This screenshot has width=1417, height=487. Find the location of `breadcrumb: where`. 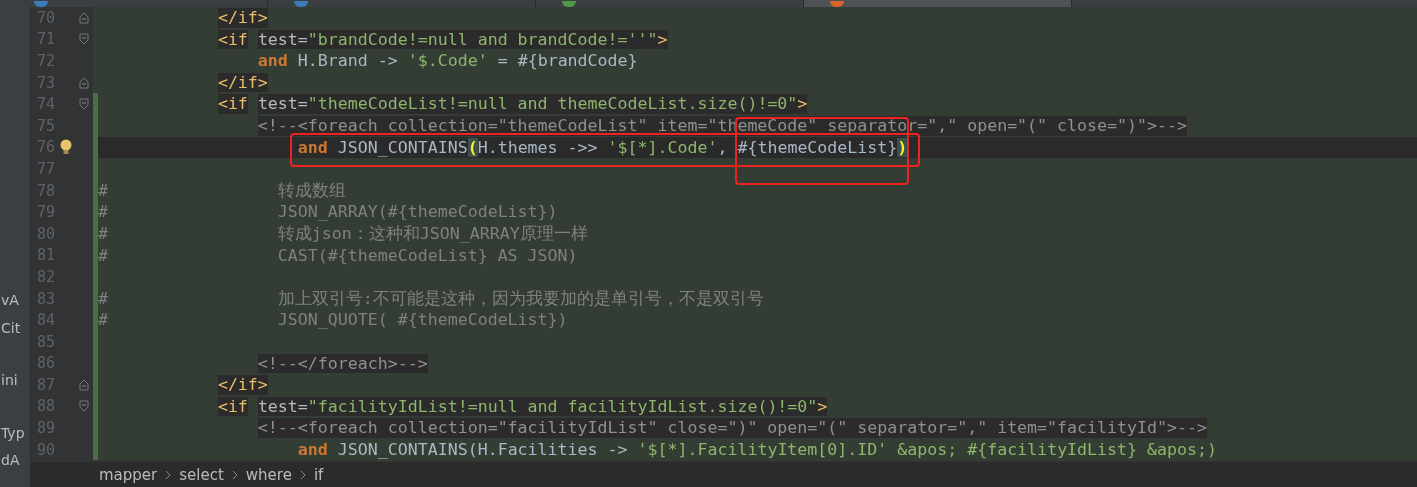

breadcrumb: where is located at coordinates (268, 474).